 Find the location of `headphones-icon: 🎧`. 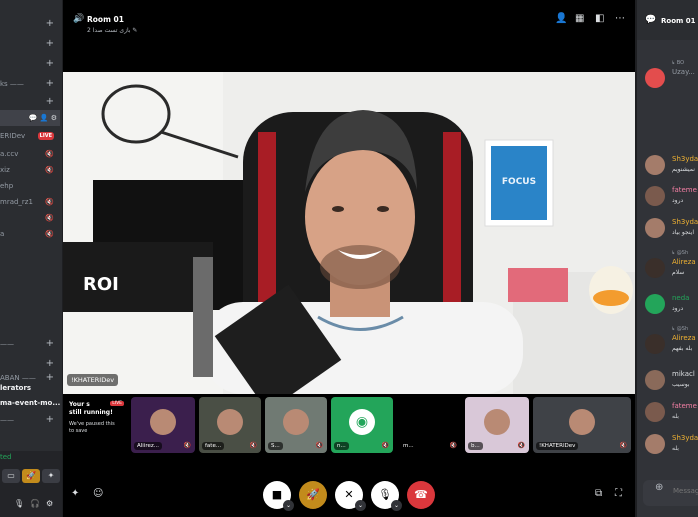

headphones-icon: 🎧 is located at coordinates (35, 503).